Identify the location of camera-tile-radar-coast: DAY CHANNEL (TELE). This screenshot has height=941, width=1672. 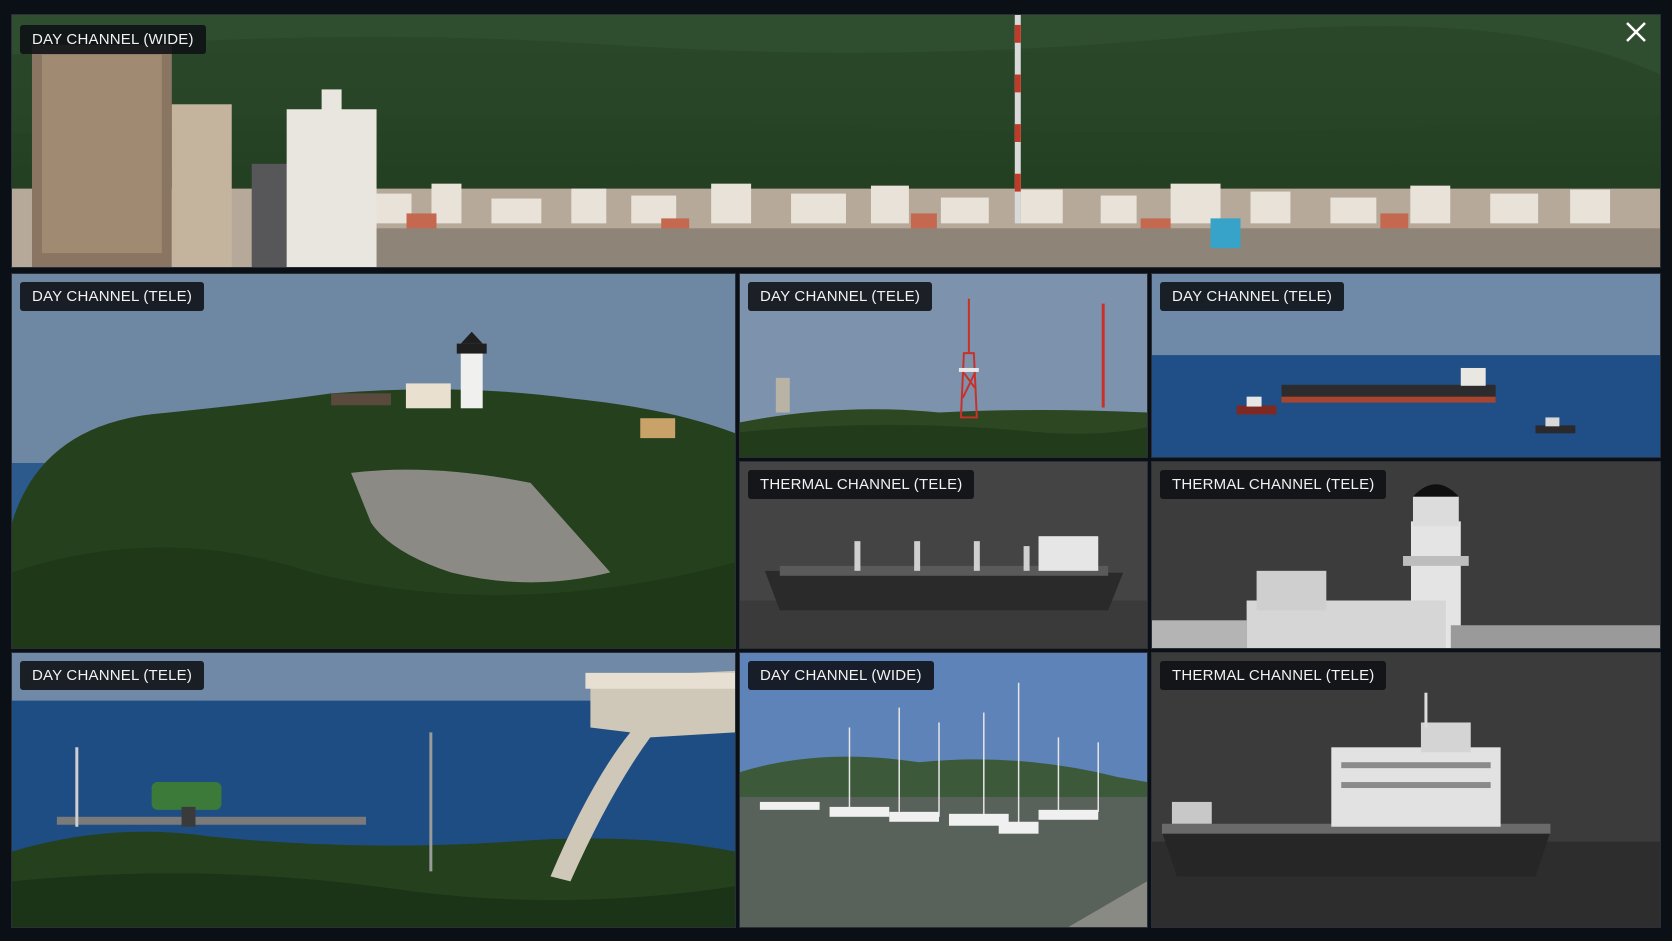
(373, 790).